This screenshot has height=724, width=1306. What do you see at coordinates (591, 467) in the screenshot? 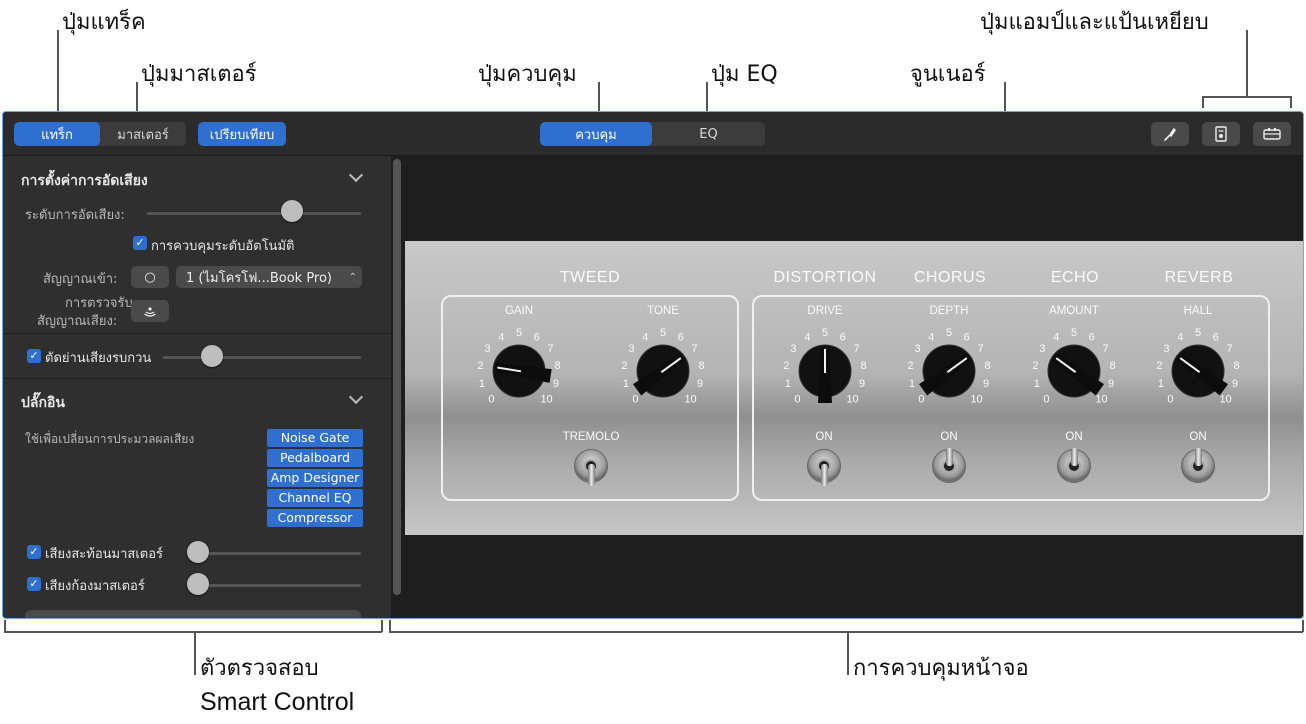
I see `tremolo-switch` at bounding box center [591, 467].